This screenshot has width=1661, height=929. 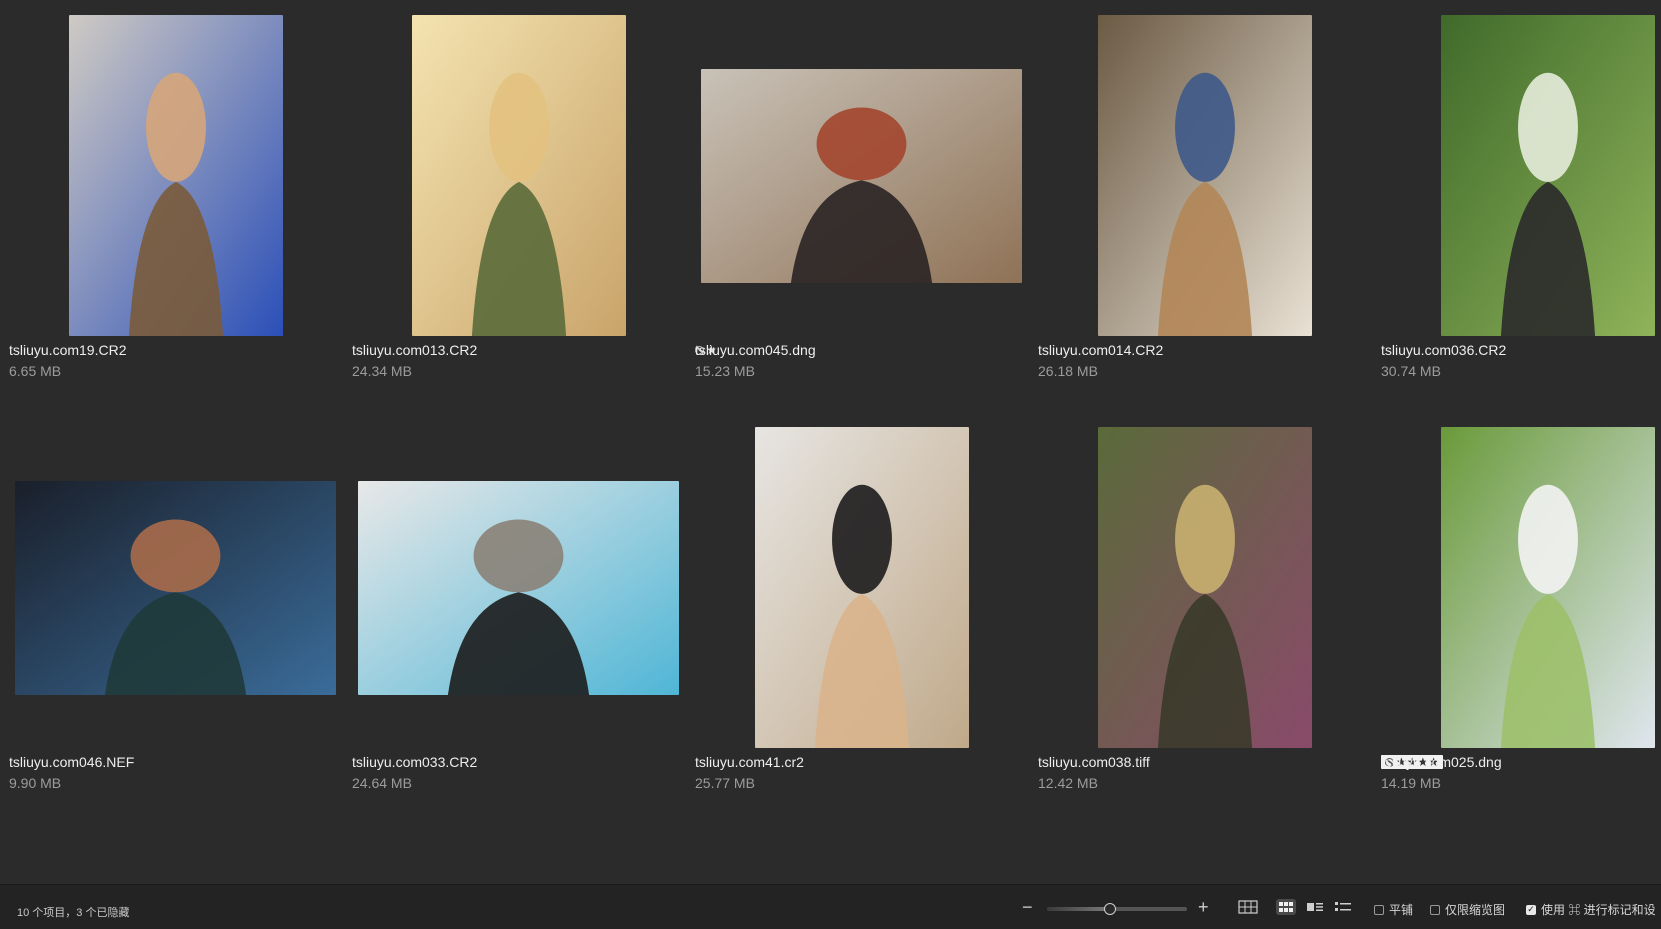 What do you see at coordinates (1068, 371) in the screenshot?
I see `file-size: 26.18 MB` at bounding box center [1068, 371].